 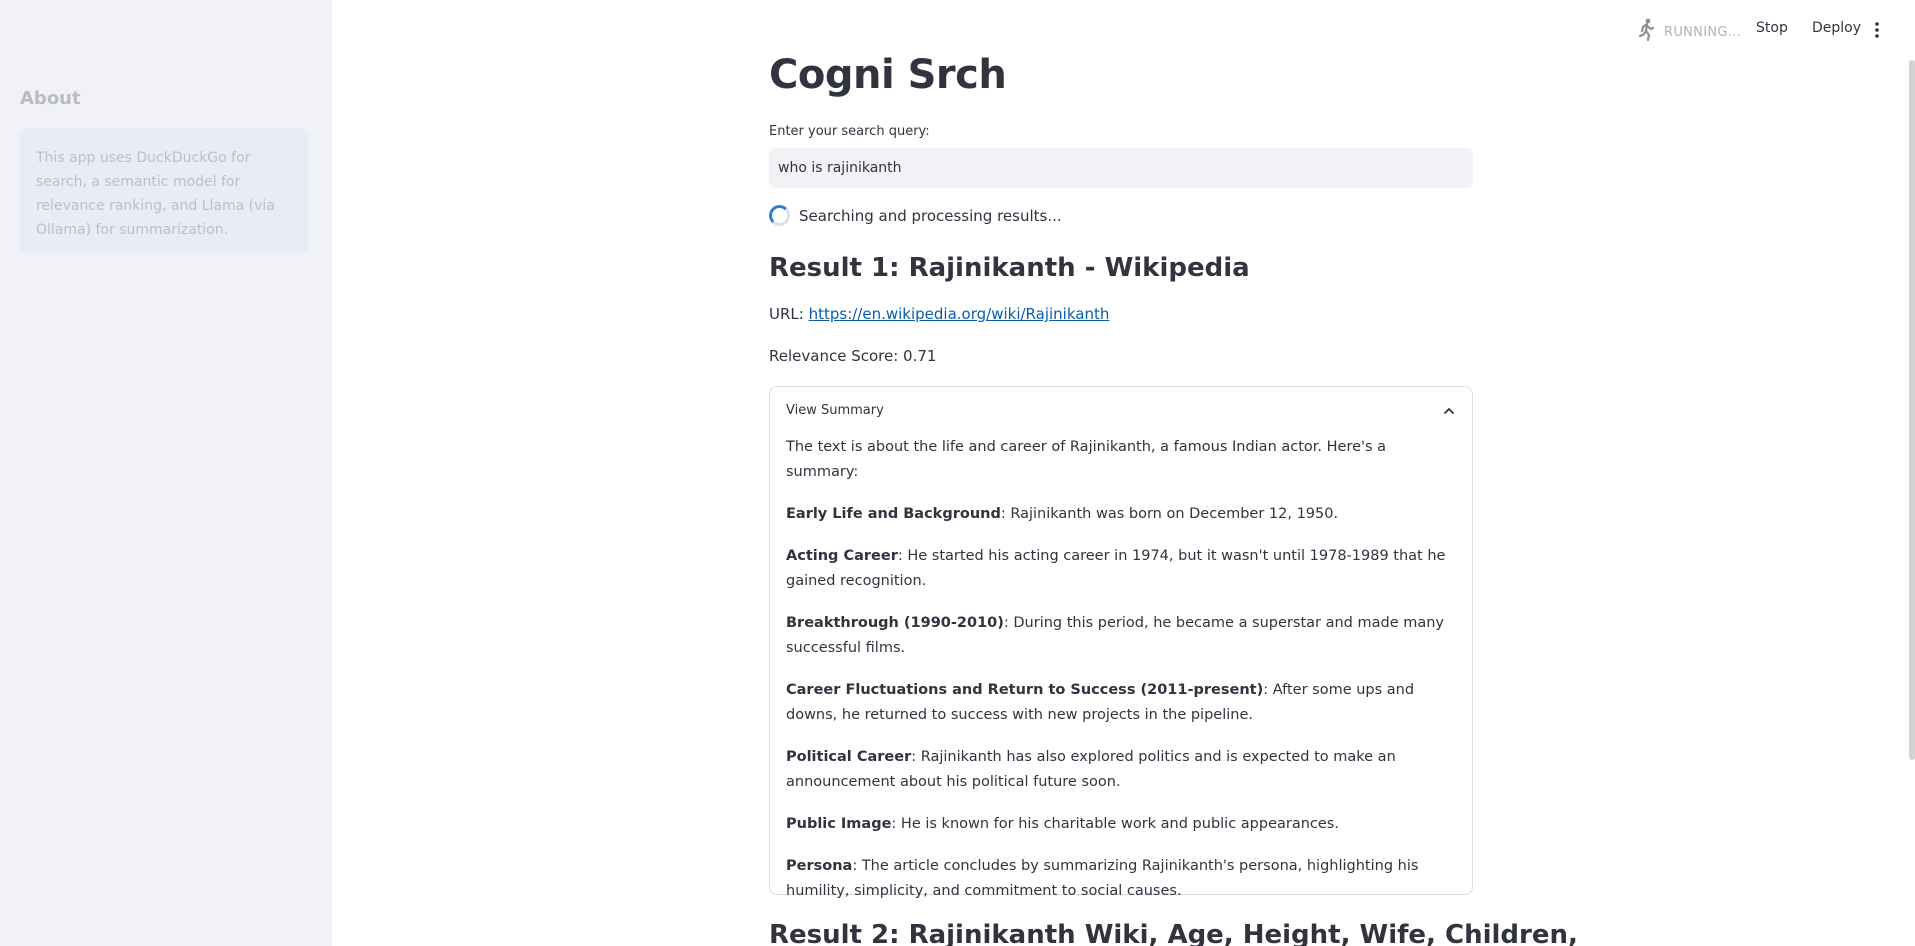 What do you see at coordinates (1836, 28) in the screenshot?
I see `deploy-button: Deploy` at bounding box center [1836, 28].